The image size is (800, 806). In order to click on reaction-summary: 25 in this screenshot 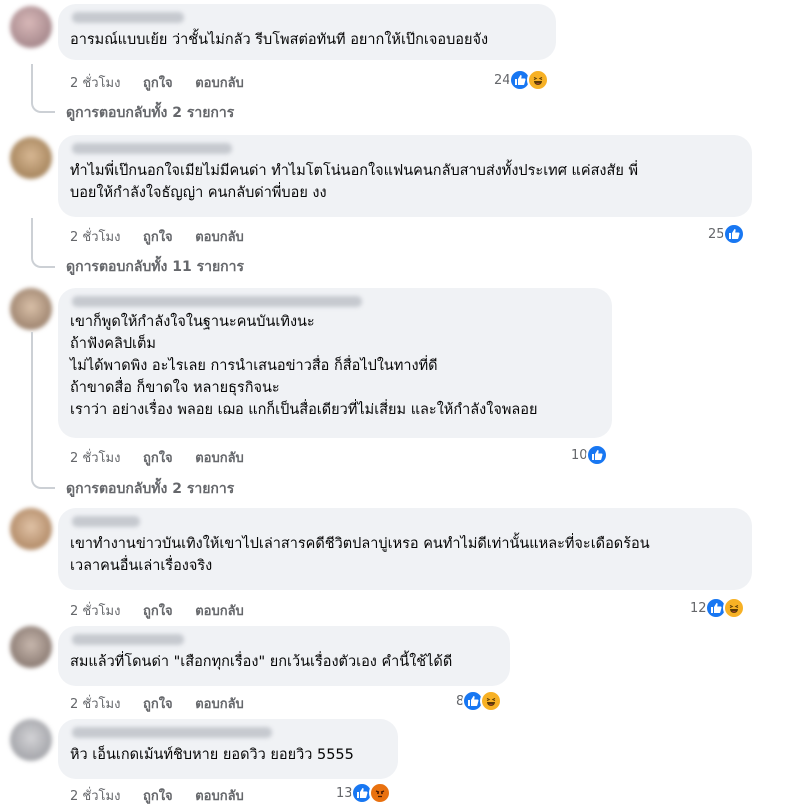, I will do `click(726, 234)`.